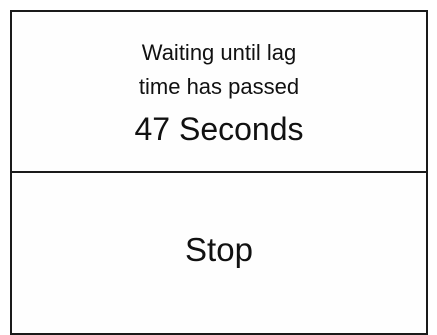 The height and width of the screenshot is (335, 437). What do you see at coordinates (219, 52) in the screenshot?
I see `status-message-line1: Waiting until lag` at bounding box center [219, 52].